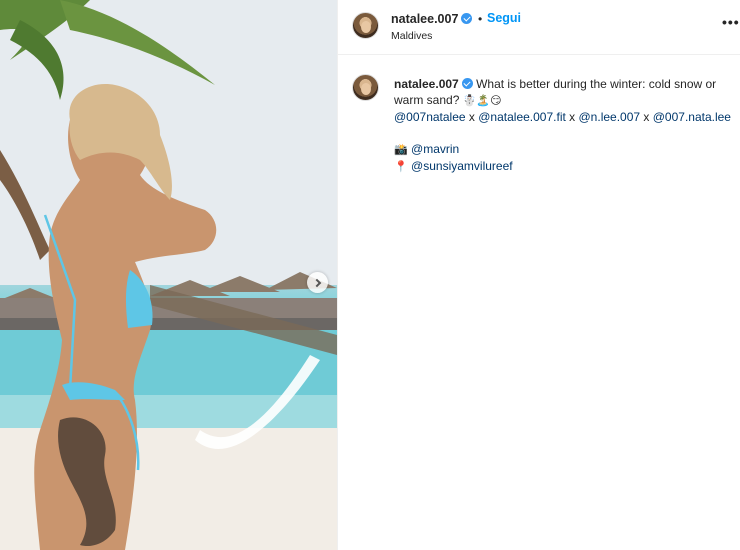 The image size is (740, 550). I want to click on mention-link: @natalee.007.fit, so click(522, 117).